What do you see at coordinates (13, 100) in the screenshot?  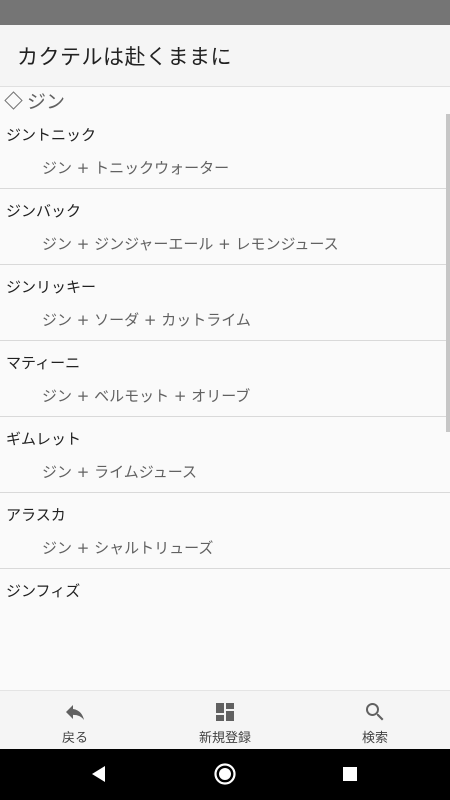 I see `diamond-icon` at bounding box center [13, 100].